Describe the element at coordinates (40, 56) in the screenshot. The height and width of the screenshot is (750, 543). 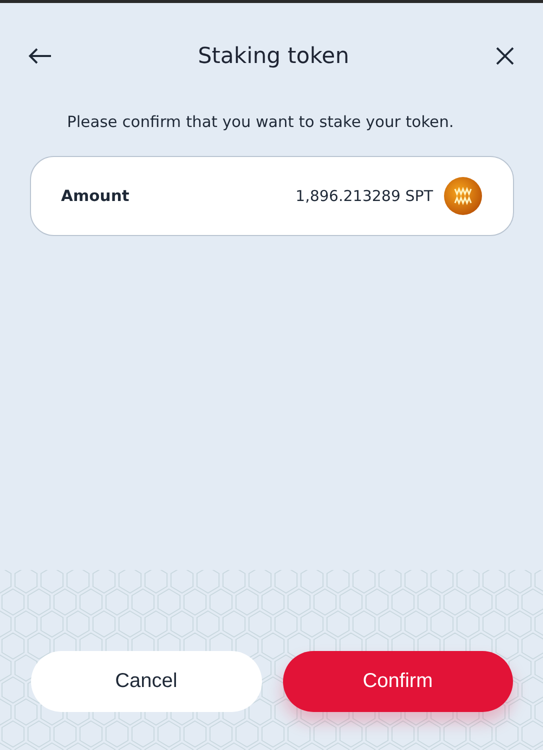
I see `back-arrow-icon` at that location.